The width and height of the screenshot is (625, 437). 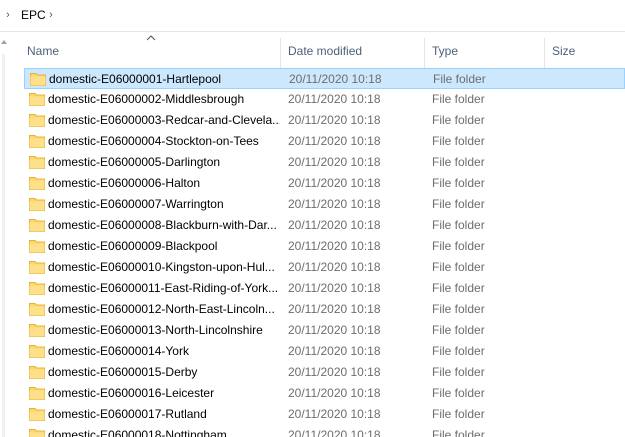 I want to click on breadcrumb-folder: EPC, so click(x=33, y=15).